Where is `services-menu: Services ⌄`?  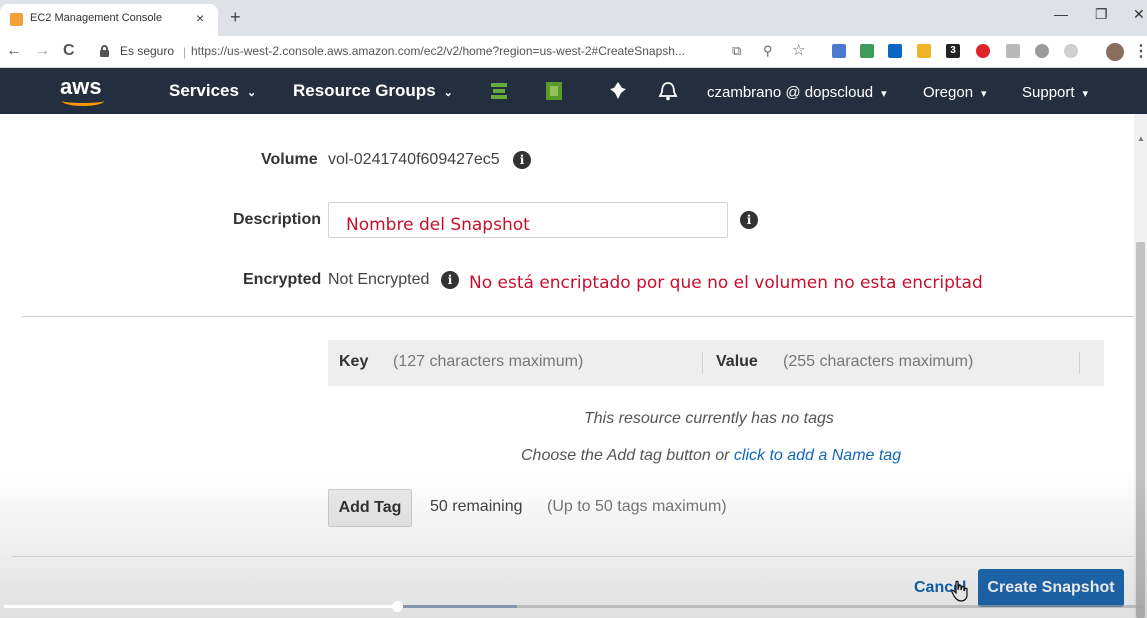 services-menu: Services ⌄ is located at coordinates (212, 91).